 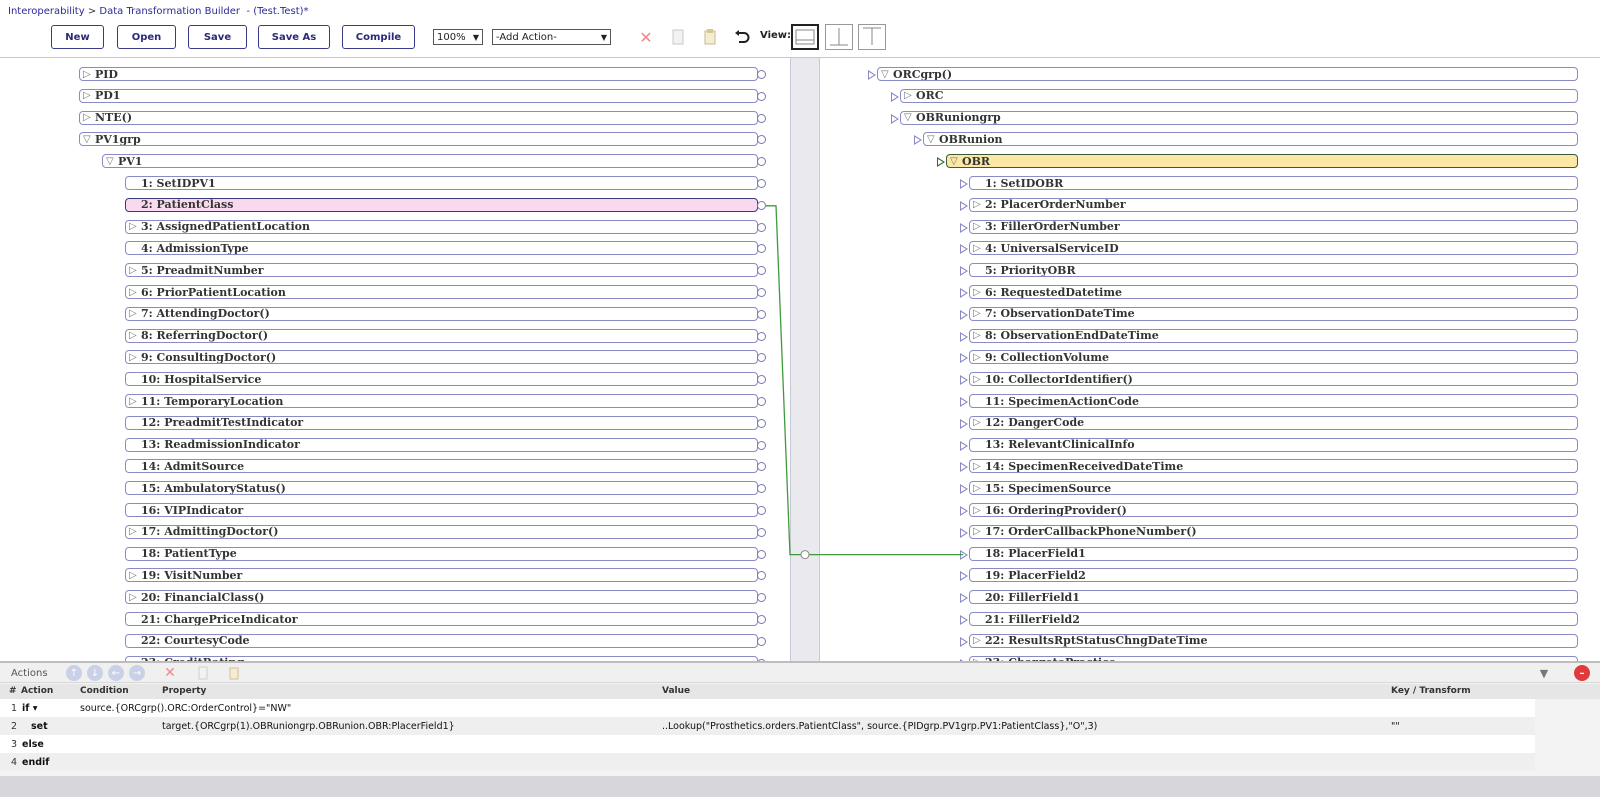 I want to click on target-node: 21: FillerField2, so click(x=1273, y=619).